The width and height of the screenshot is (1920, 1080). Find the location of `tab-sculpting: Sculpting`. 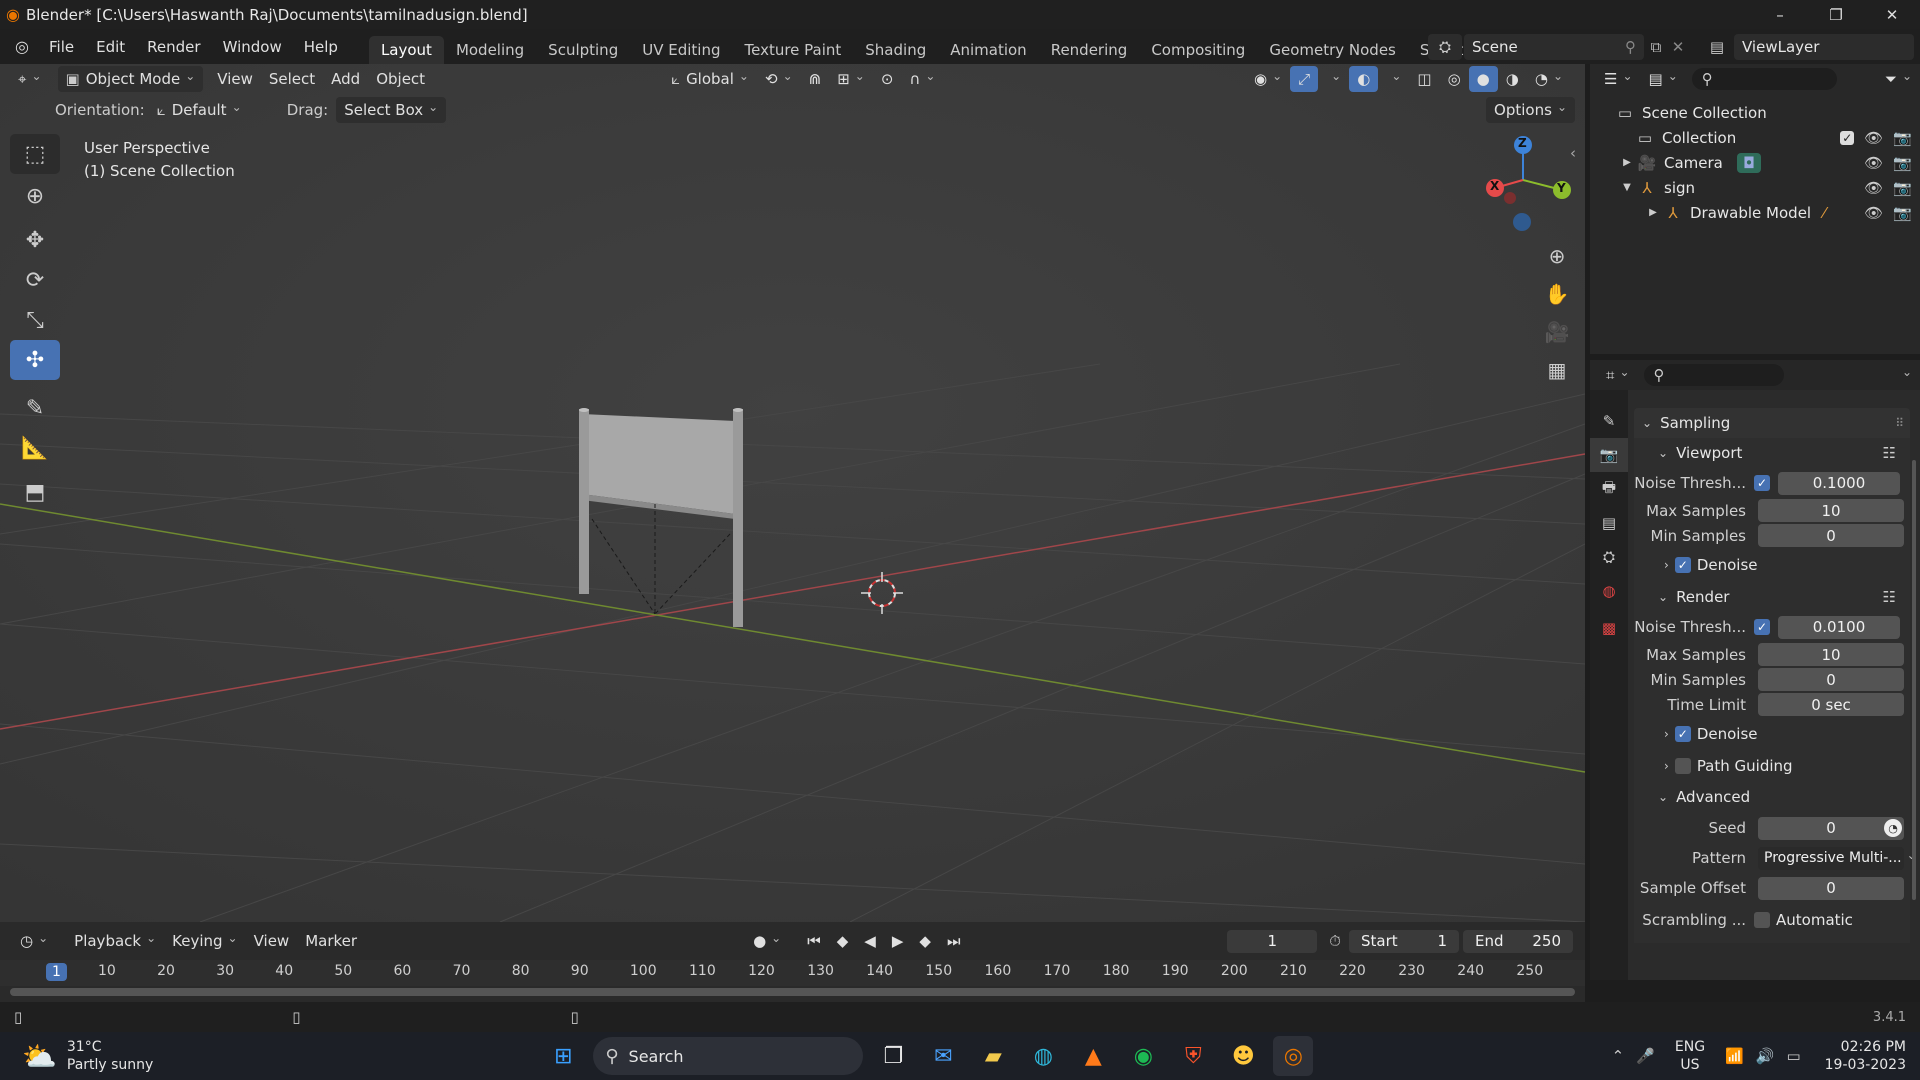

tab-sculpting: Sculpting is located at coordinates (583, 50).